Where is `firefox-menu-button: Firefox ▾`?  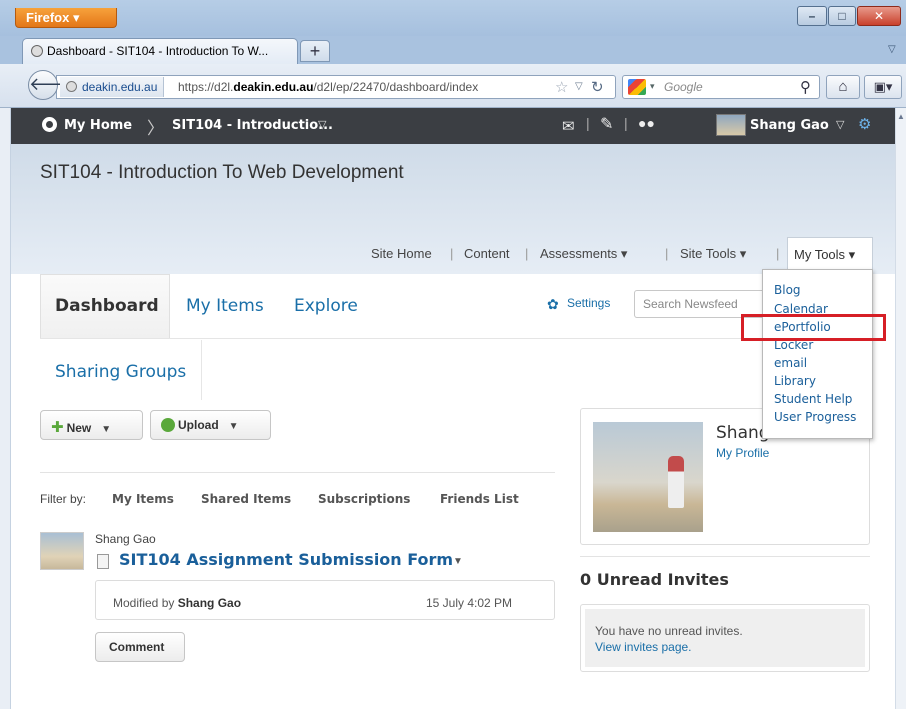 firefox-menu-button: Firefox ▾ is located at coordinates (66, 18).